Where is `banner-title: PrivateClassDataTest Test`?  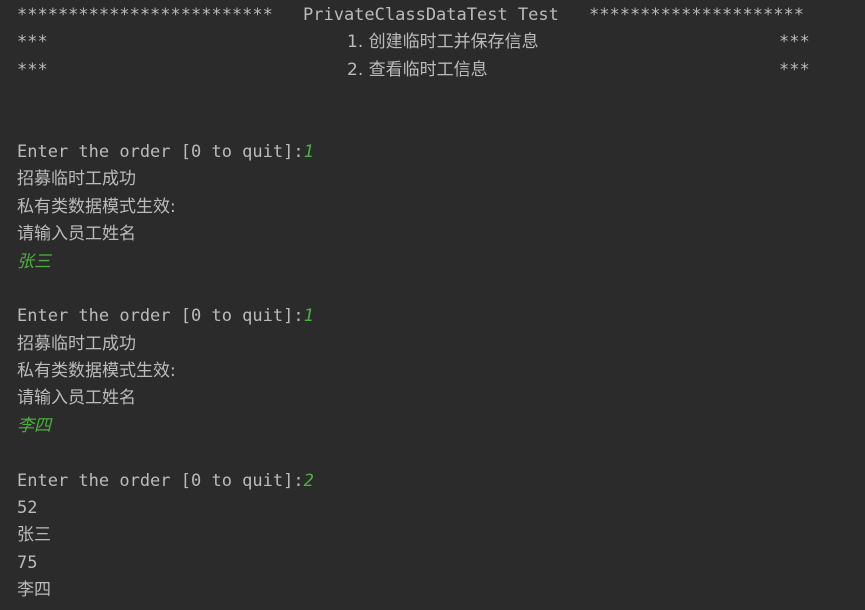 banner-title: PrivateClassDataTest Test is located at coordinates (431, 15).